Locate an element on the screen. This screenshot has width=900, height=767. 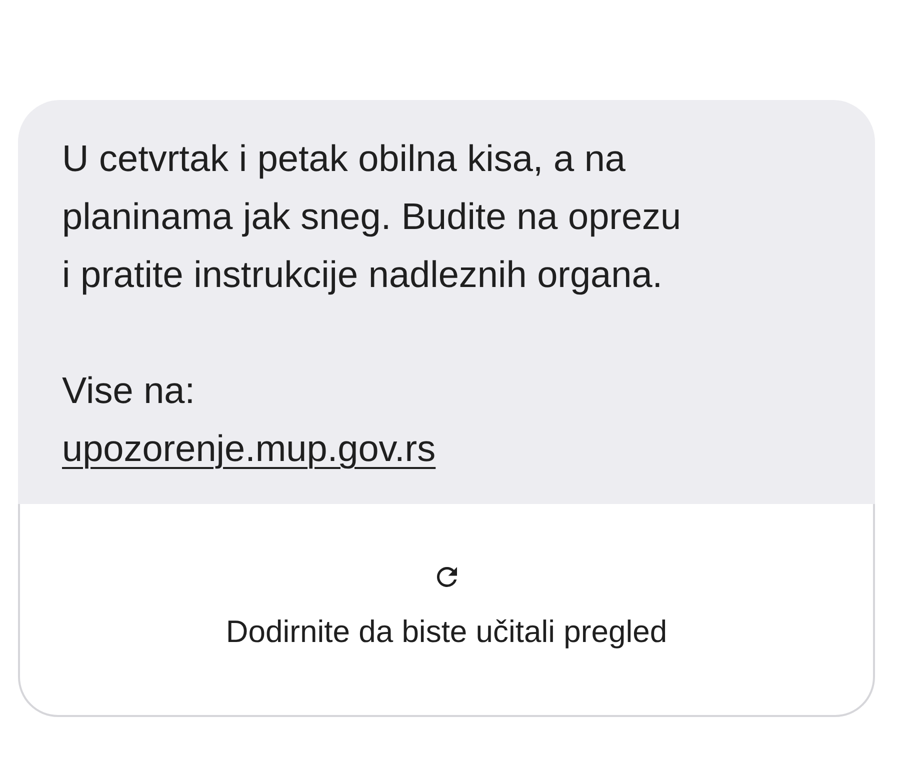
message-text: U cetvrtak i petak obilna kisa, a na planinama jak sneg. Budite na oprezu i pratite instrukcije nadleznih organa. is located at coordinates (372, 217).